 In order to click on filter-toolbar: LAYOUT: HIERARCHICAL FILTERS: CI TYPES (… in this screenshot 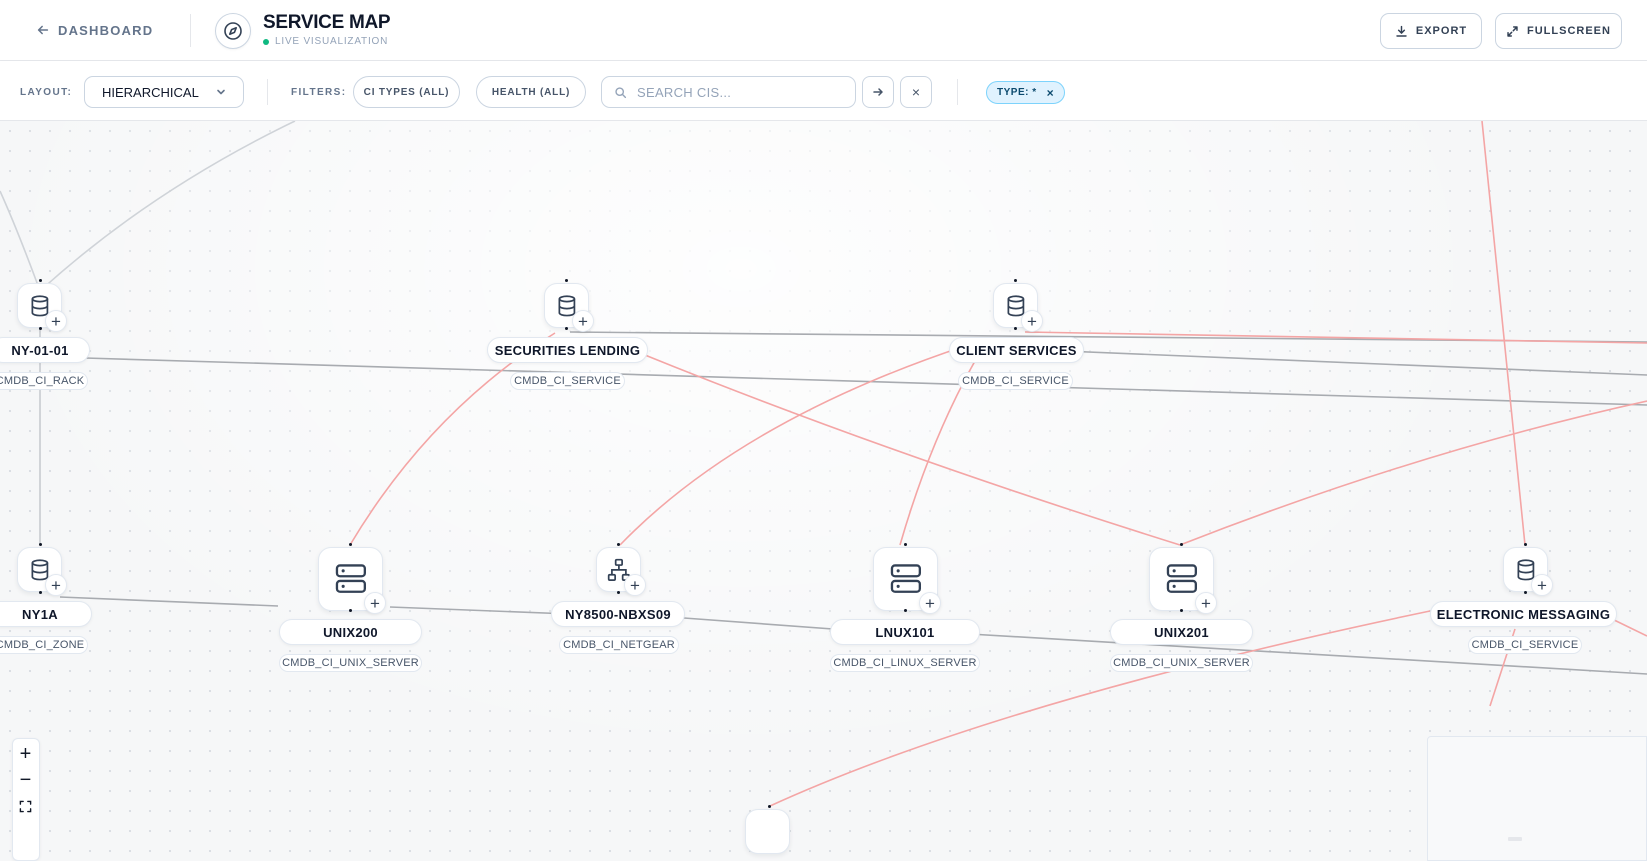, I will do `click(823, 91)`.